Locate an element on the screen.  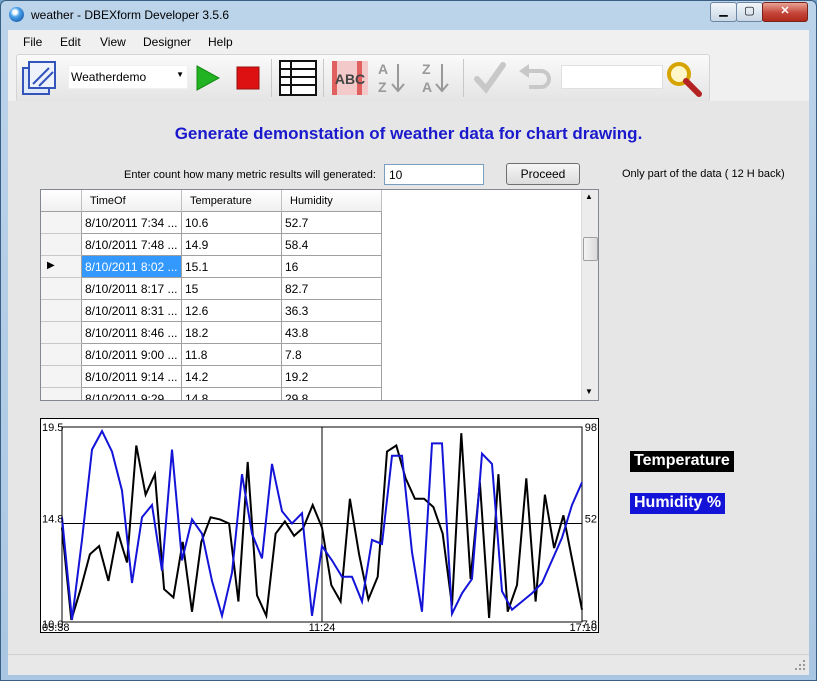
grid-cell: 14.8 is located at coordinates (232, 394).